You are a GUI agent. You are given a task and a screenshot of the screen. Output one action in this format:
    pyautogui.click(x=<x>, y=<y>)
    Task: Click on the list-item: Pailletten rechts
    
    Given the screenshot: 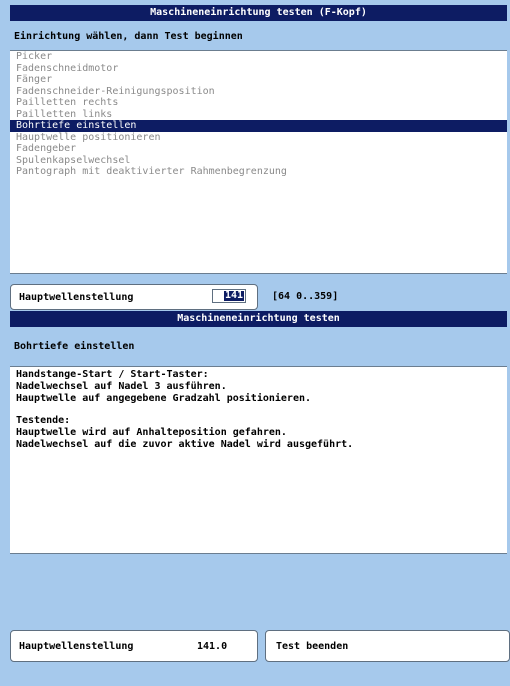 What is the action you would take?
    pyautogui.click(x=258, y=103)
    